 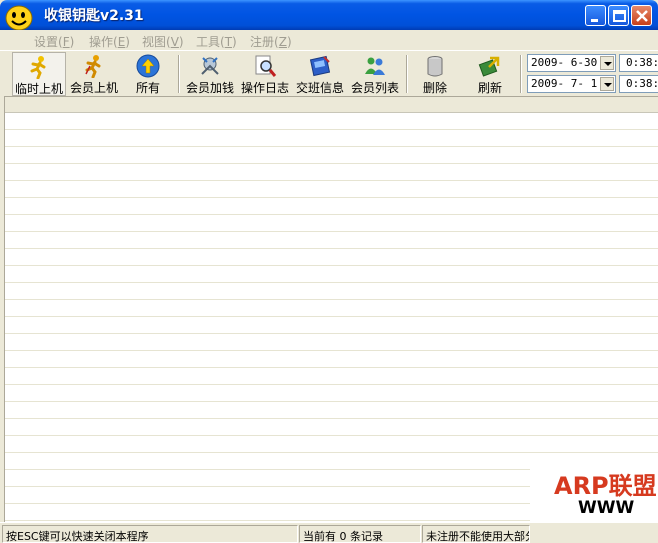 I want to click on close-button, so click(x=641, y=15).